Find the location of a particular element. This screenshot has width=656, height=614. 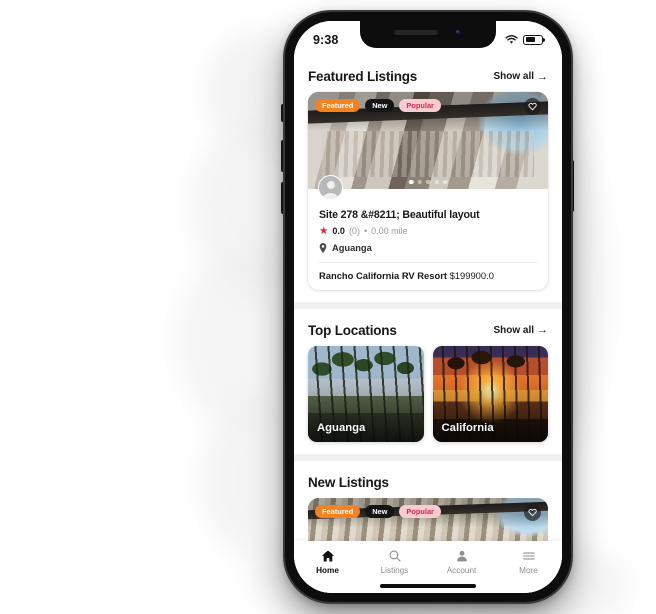

tab-more: More is located at coordinates (528, 561).